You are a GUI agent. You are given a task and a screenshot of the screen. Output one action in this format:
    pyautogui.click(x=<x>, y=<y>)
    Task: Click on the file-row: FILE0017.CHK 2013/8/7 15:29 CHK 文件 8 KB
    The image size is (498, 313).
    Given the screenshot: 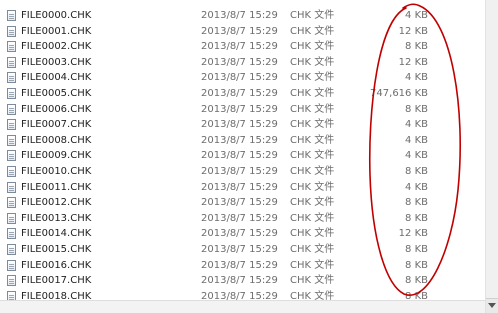 What is the action you would take?
    pyautogui.click(x=242, y=281)
    